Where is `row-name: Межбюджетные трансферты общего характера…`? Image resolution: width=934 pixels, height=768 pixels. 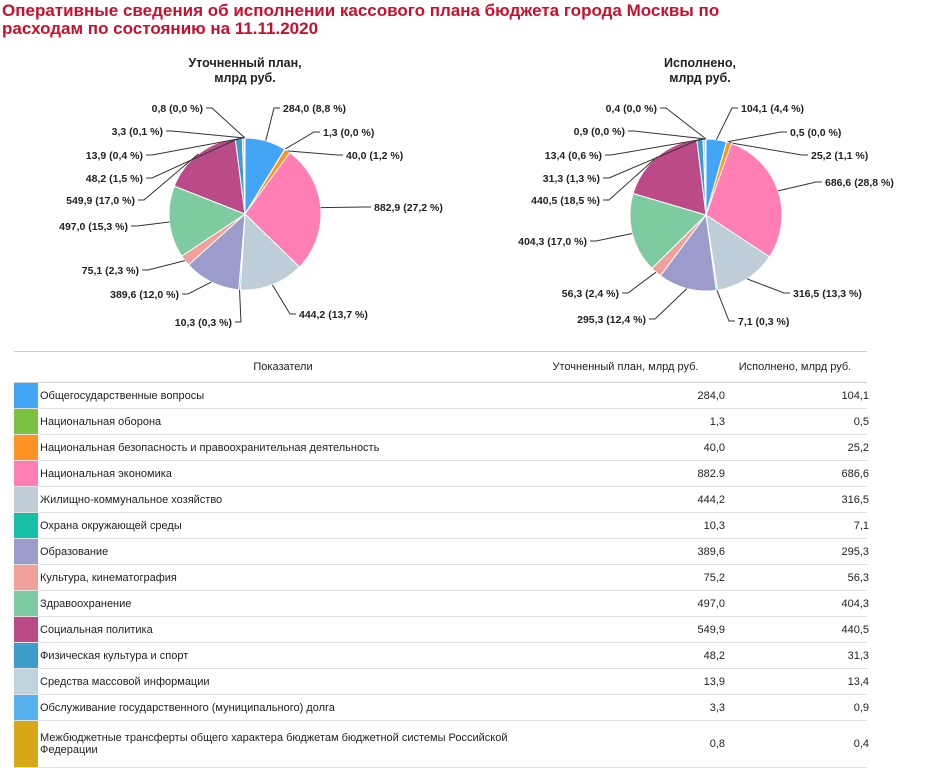
row-name: Межбюджетные трансферты общего характера… is located at coordinates (284, 744).